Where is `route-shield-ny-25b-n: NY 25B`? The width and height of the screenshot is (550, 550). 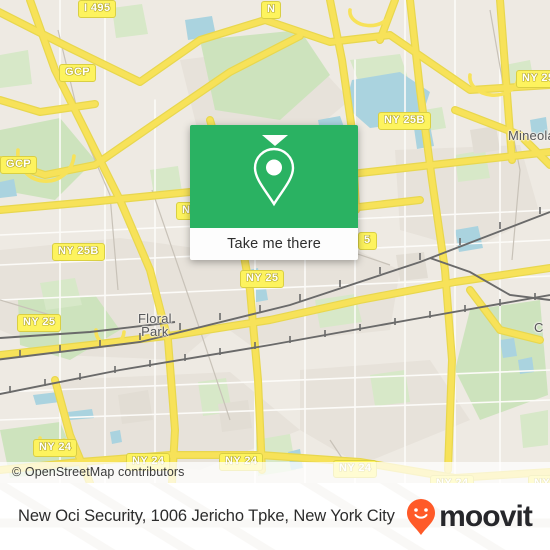
route-shield-ny-25b-n: NY 25B is located at coordinates (404, 121).